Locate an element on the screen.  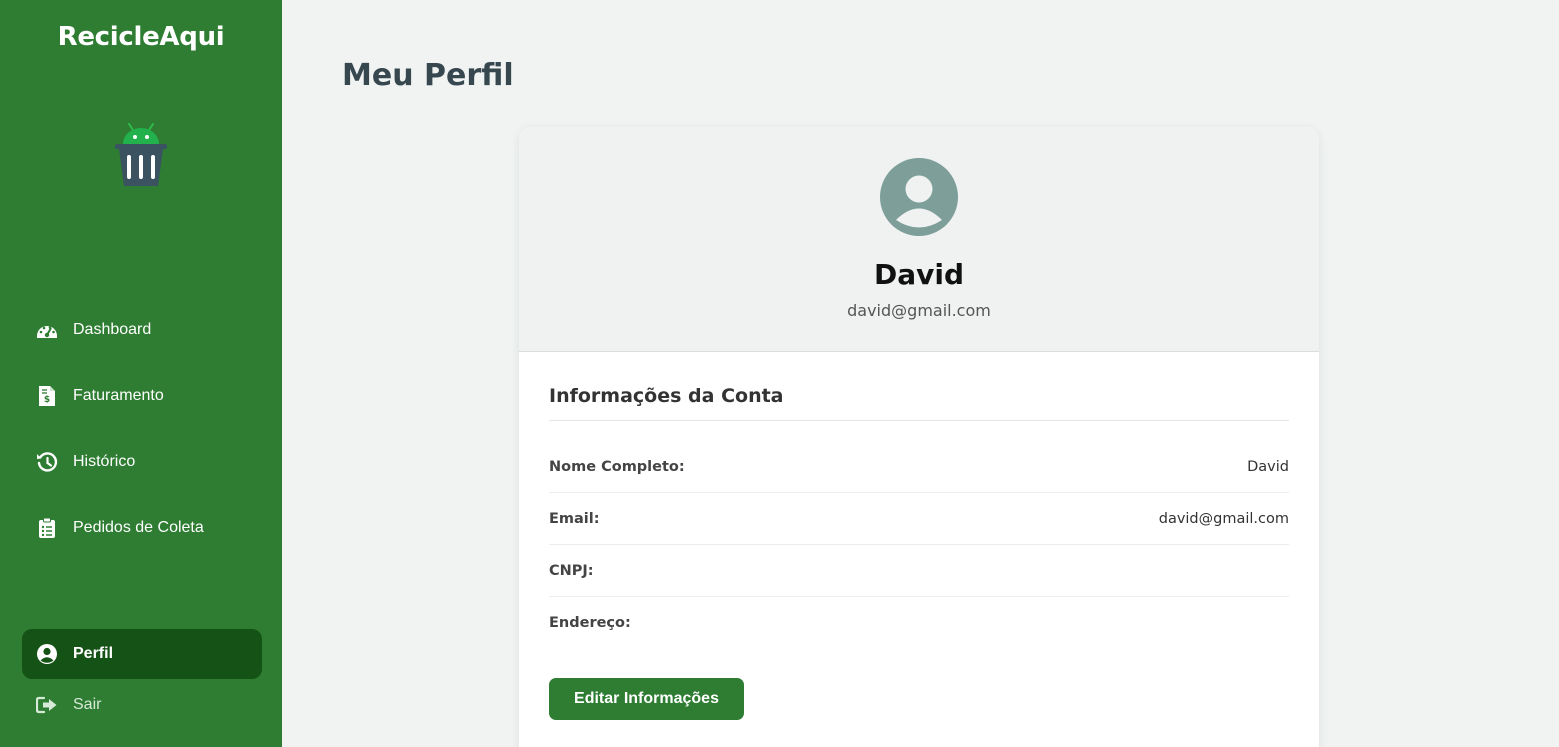
sidebar-item-perfil: Perfil is located at coordinates (142, 654).